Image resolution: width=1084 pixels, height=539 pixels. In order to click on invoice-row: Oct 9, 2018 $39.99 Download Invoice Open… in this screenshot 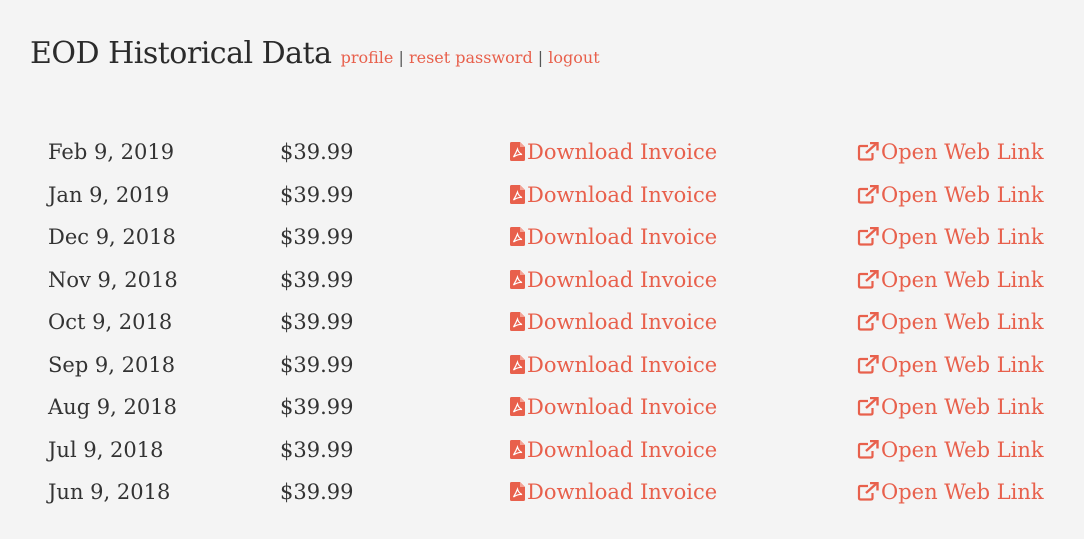, I will do `click(542, 322)`.